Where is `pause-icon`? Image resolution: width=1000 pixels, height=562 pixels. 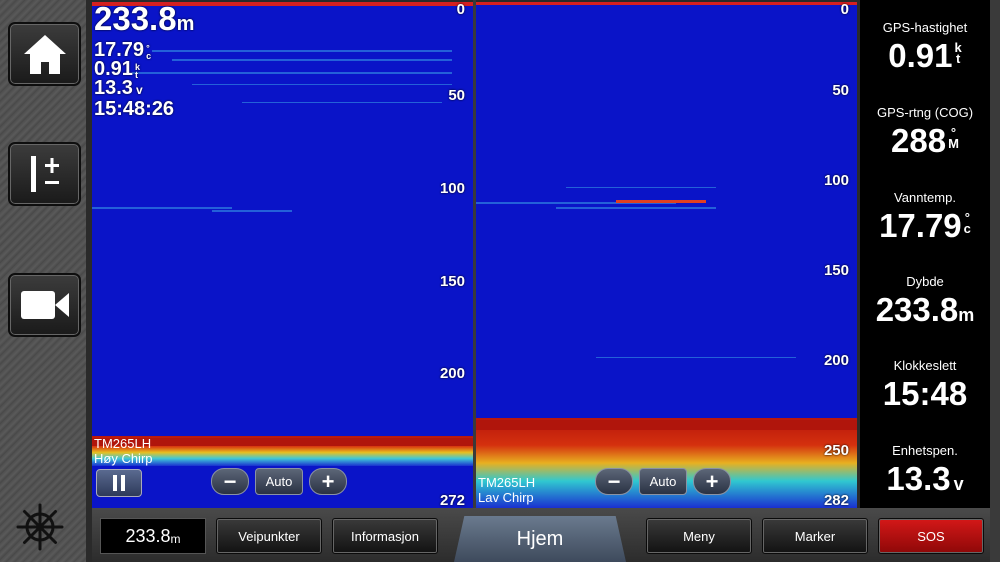
pause-icon is located at coordinates (119, 483).